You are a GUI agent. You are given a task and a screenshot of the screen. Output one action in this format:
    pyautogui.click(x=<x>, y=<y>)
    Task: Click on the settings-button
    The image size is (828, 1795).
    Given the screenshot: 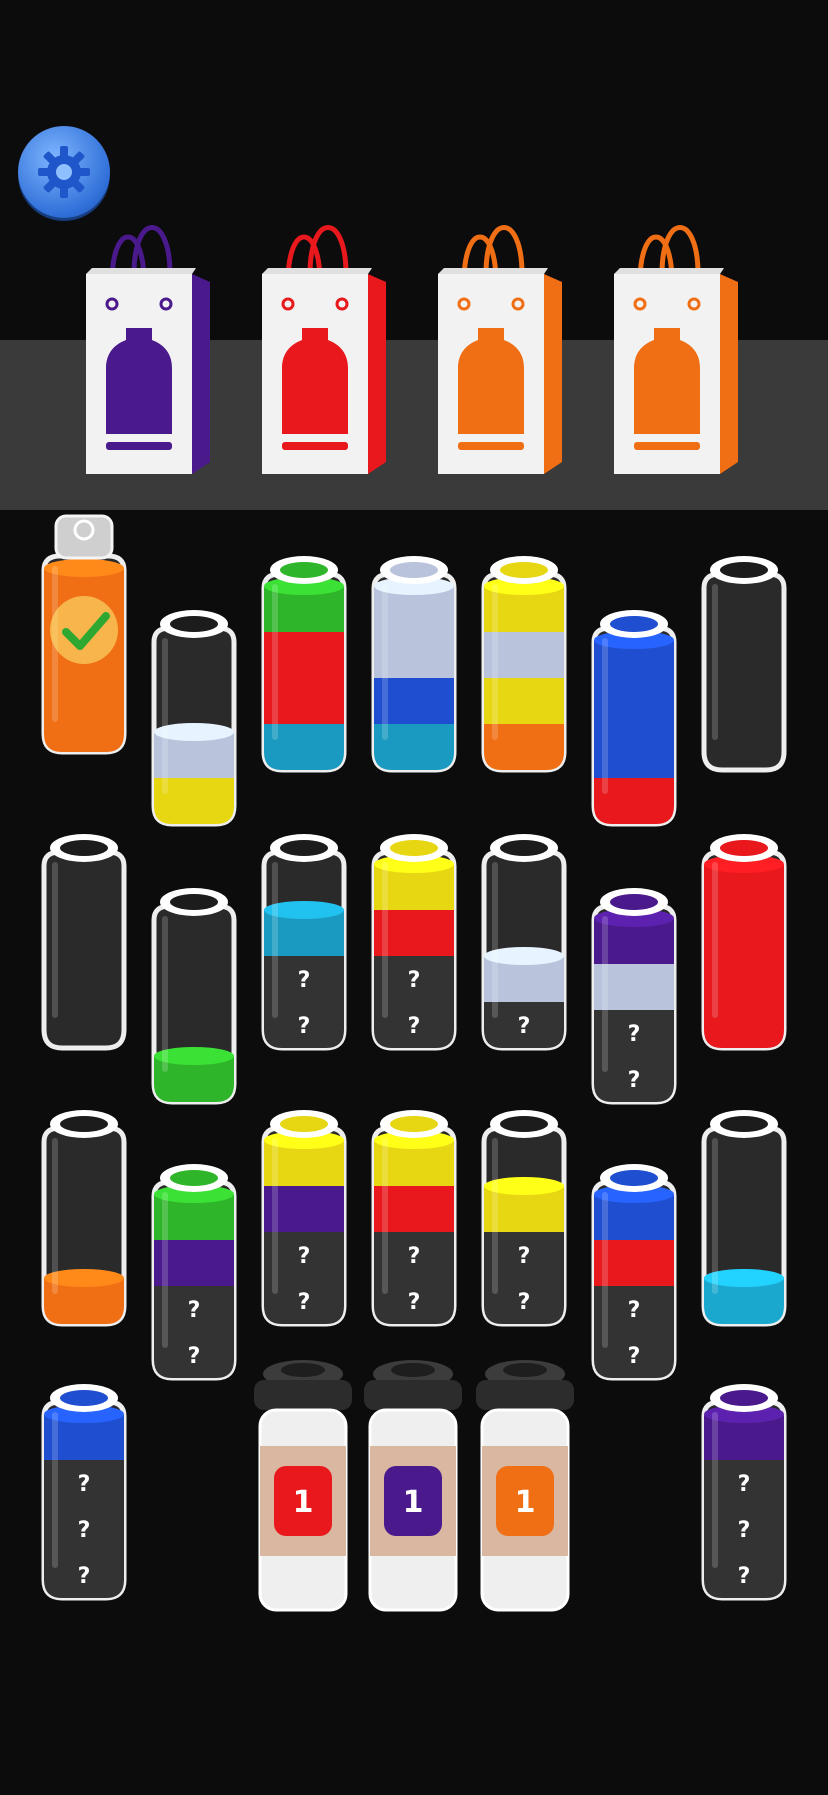 What is the action you would take?
    pyautogui.click(x=64, y=172)
    